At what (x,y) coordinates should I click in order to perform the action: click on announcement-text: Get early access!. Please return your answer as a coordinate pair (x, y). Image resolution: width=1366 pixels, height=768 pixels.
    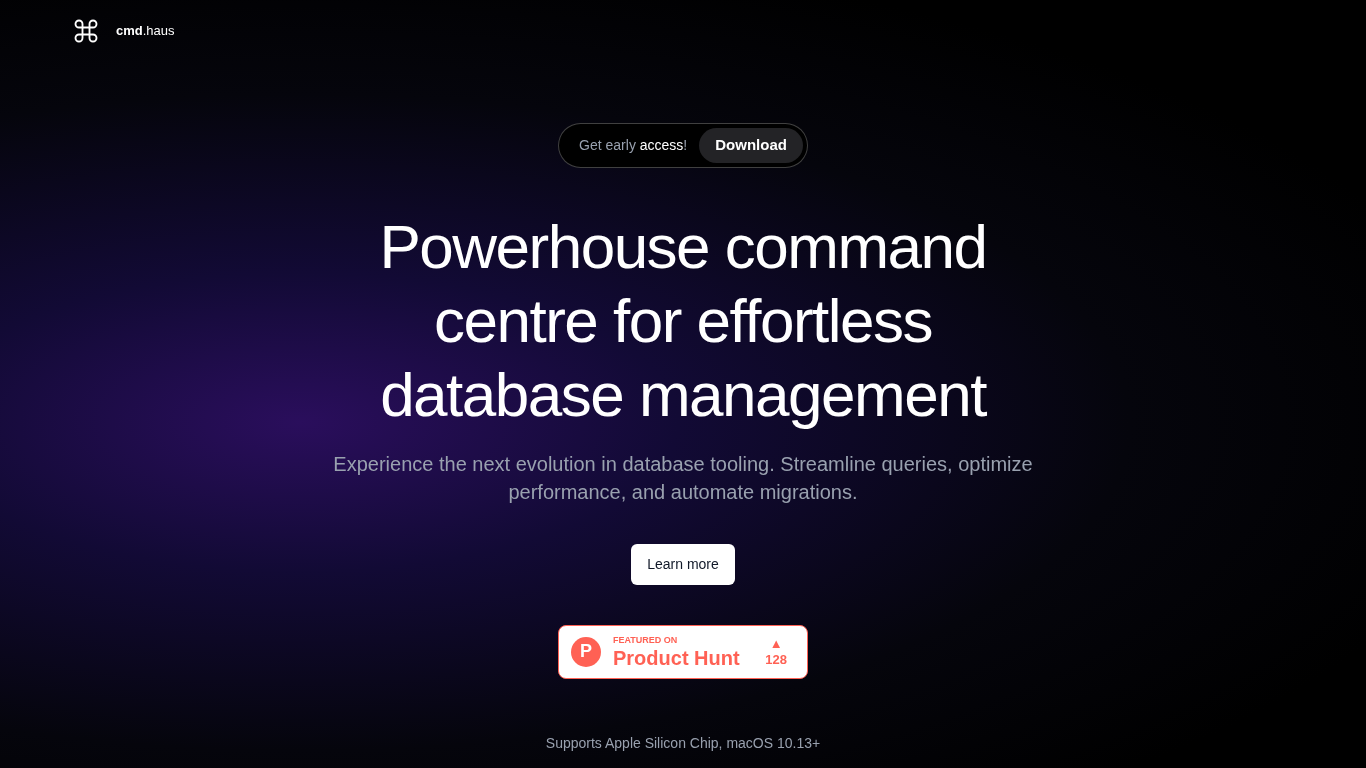
    Looking at the image, I should click on (633, 145).